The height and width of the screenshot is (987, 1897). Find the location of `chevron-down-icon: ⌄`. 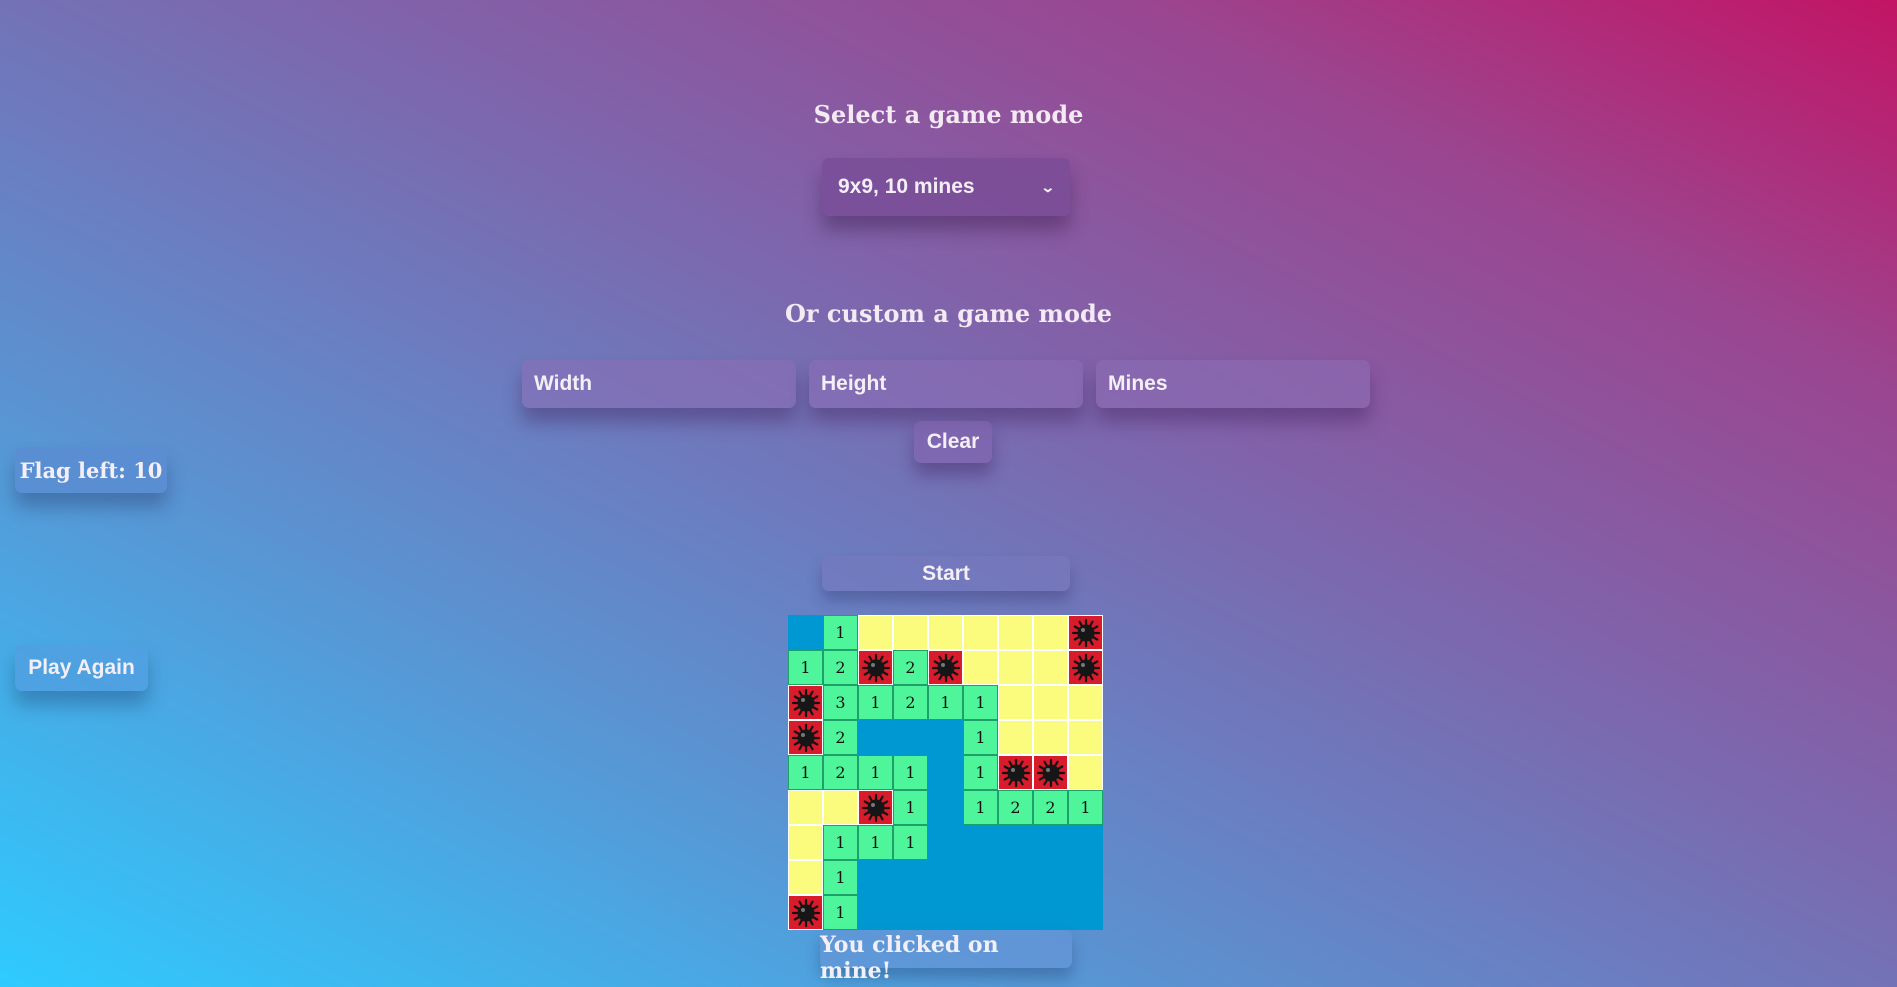

chevron-down-icon: ⌄ is located at coordinates (1048, 186).